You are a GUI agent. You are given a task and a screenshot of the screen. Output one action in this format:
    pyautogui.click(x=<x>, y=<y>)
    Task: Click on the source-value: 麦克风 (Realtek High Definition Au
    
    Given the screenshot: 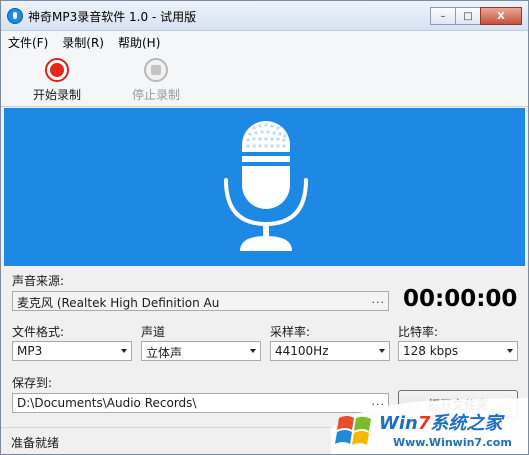 What is the action you would take?
    pyautogui.click(x=118, y=303)
    